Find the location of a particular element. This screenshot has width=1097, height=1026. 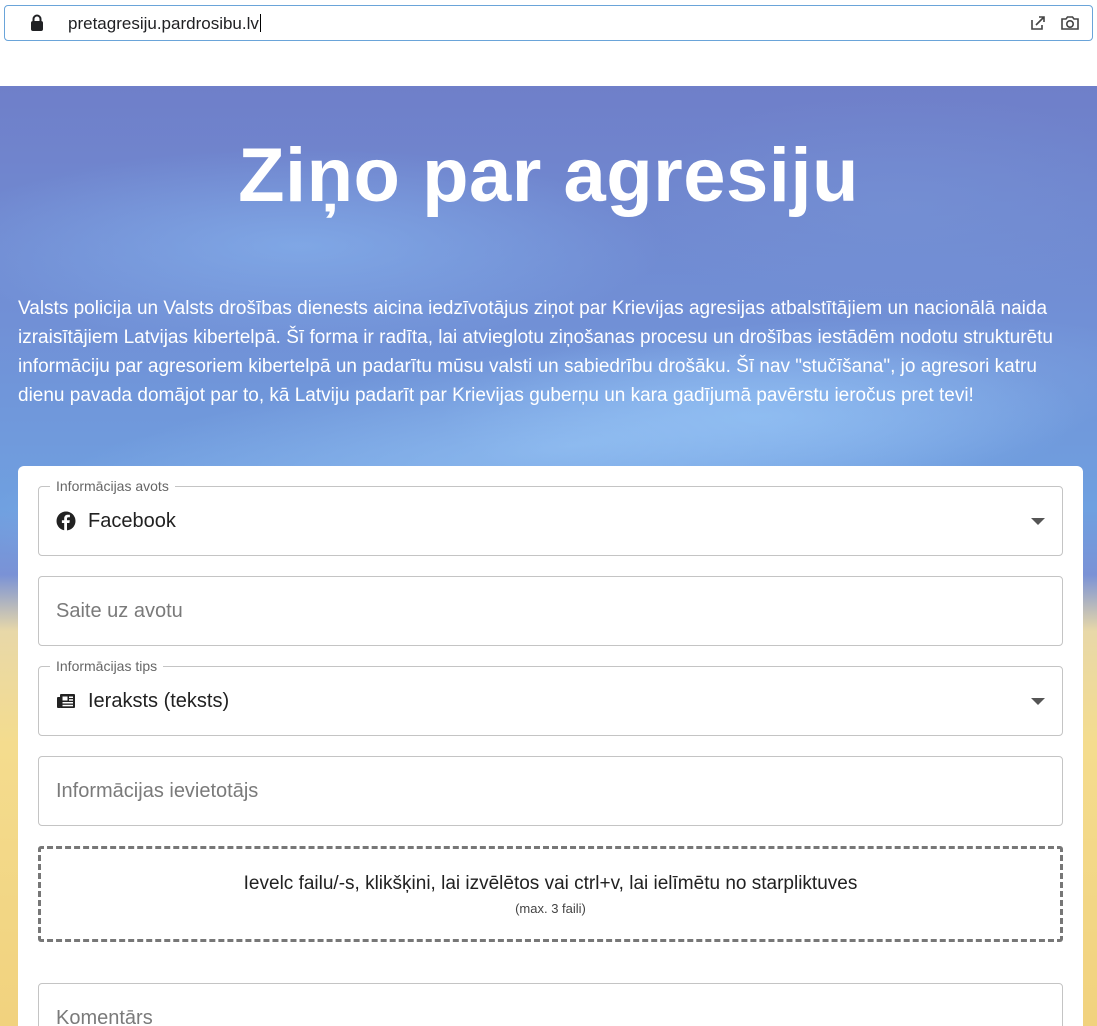

info-type-select: Informācijas tips Ieraksts (teksts) is located at coordinates (550, 697).